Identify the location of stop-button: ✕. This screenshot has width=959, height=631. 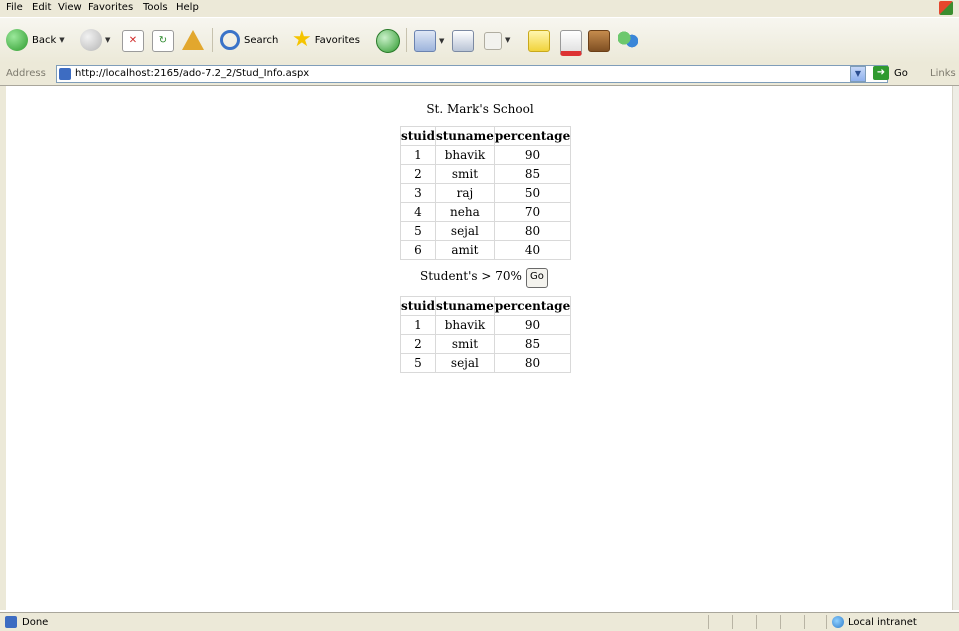
(133, 41).